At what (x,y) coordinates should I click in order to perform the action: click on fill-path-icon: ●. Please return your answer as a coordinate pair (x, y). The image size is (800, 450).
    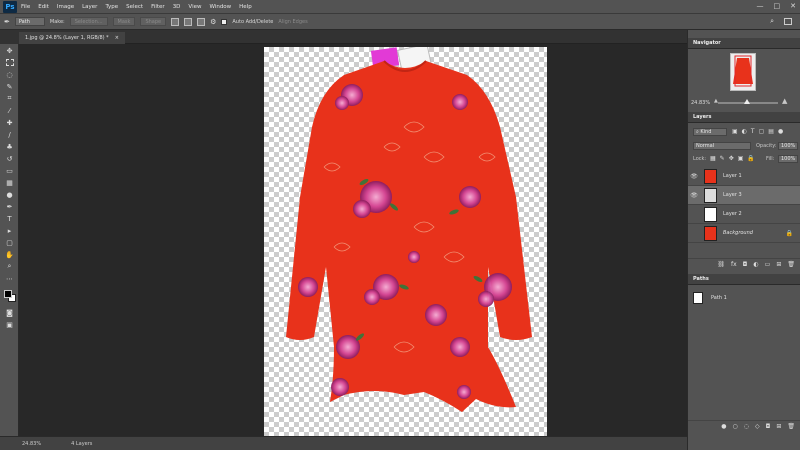
    Looking at the image, I should click on (723, 426).